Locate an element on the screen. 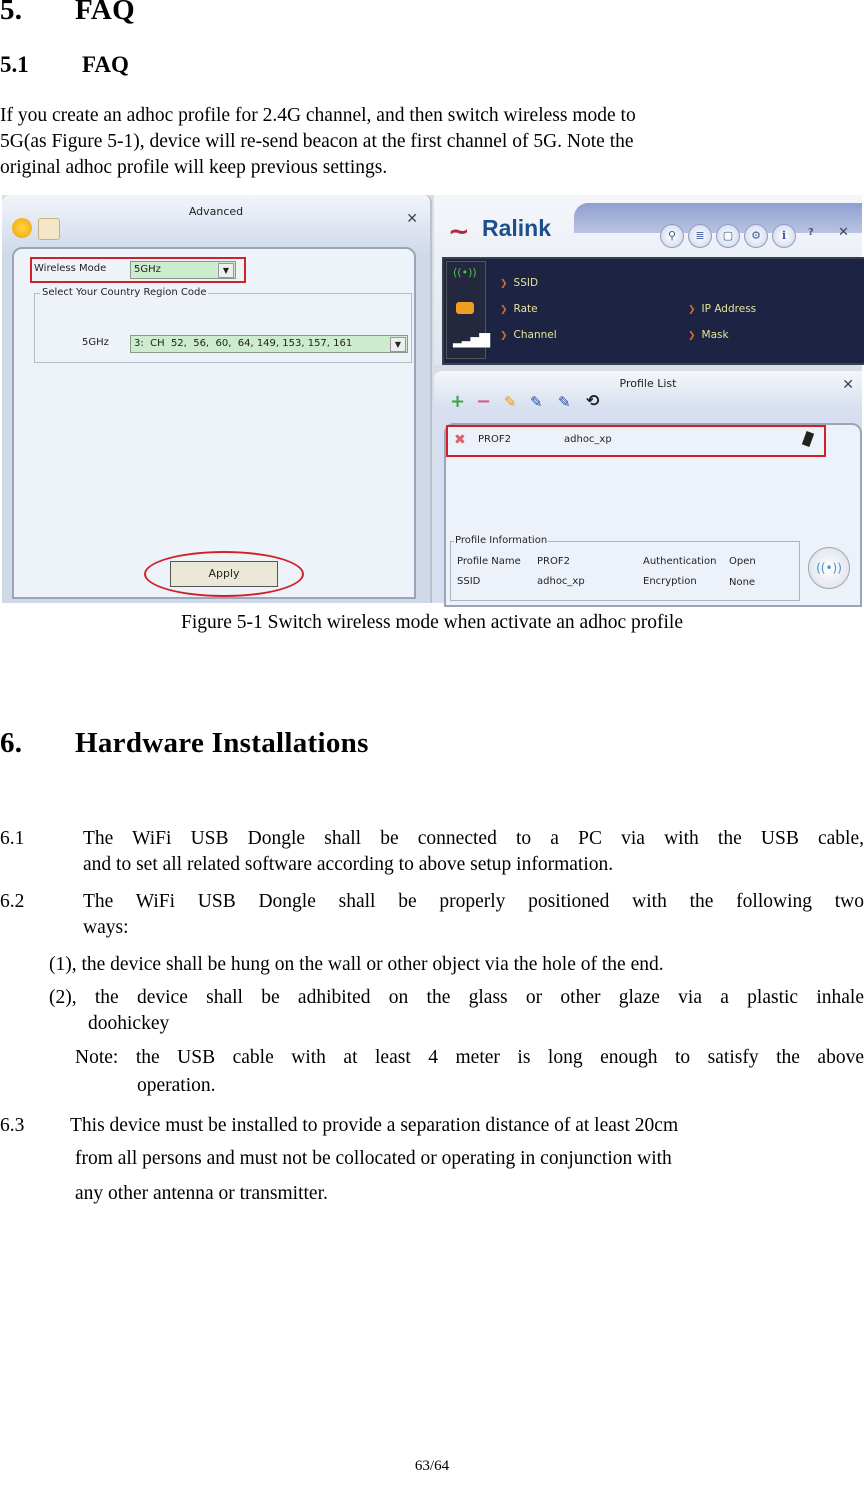  info-icon: i is located at coordinates (784, 236).